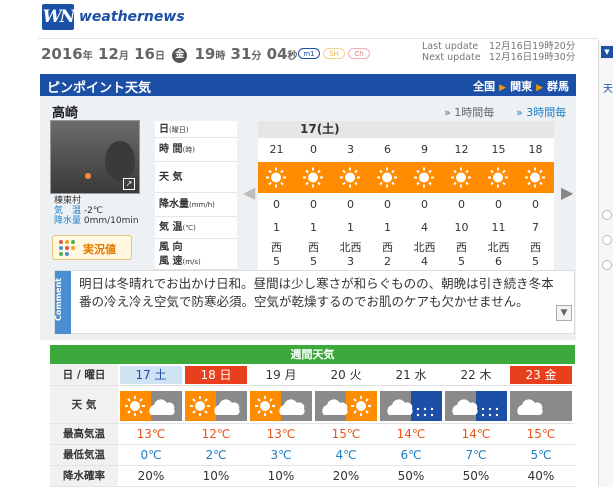 The height and width of the screenshot is (487, 613). Describe the element at coordinates (541, 455) in the screenshot. I see `min-temp-cell: 5℃` at that location.